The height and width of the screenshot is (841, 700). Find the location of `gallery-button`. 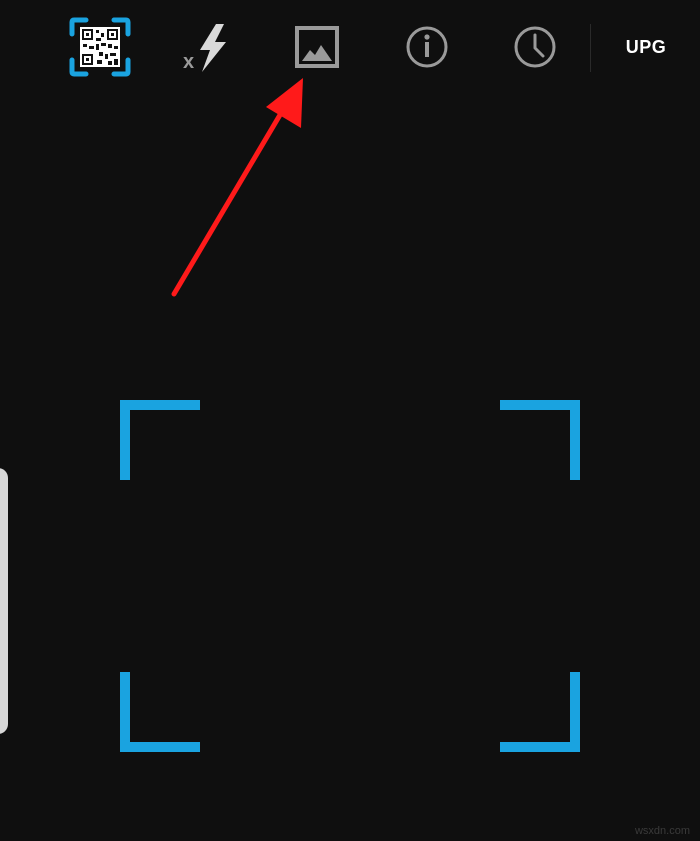

gallery-button is located at coordinates (317, 47).